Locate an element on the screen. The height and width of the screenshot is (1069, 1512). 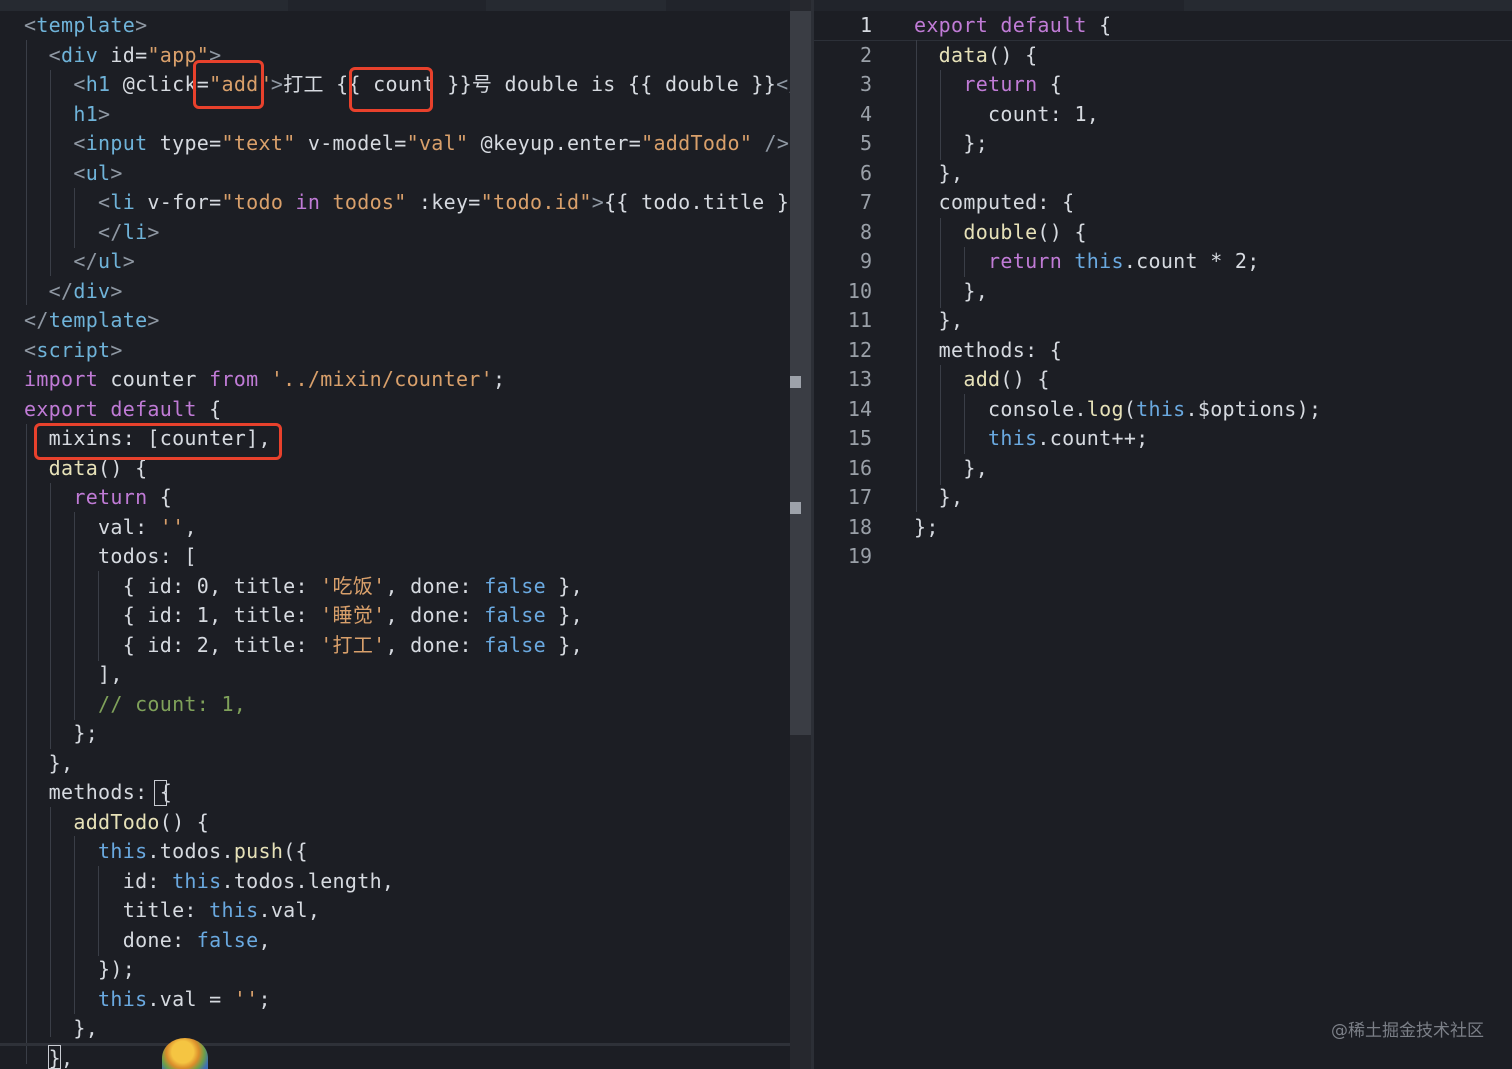
code-line: title: this.val, is located at coordinates (407, 911).